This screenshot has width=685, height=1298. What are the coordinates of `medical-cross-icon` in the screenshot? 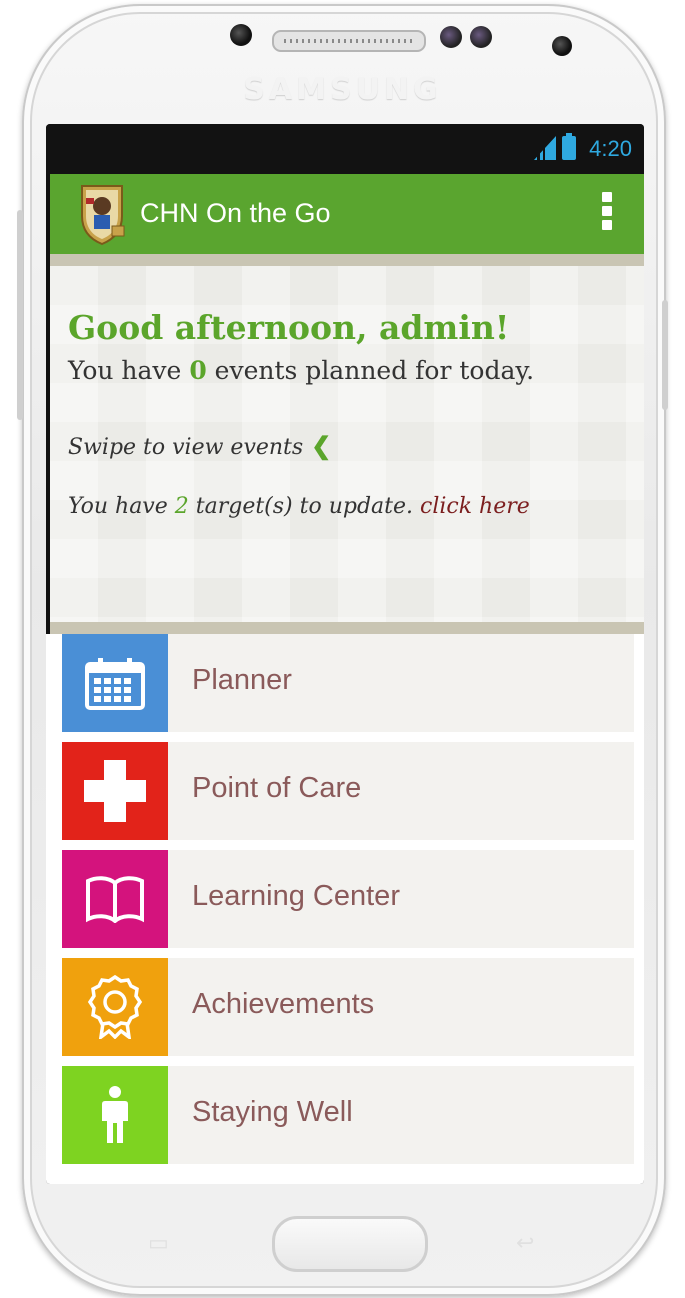 It's located at (115, 791).